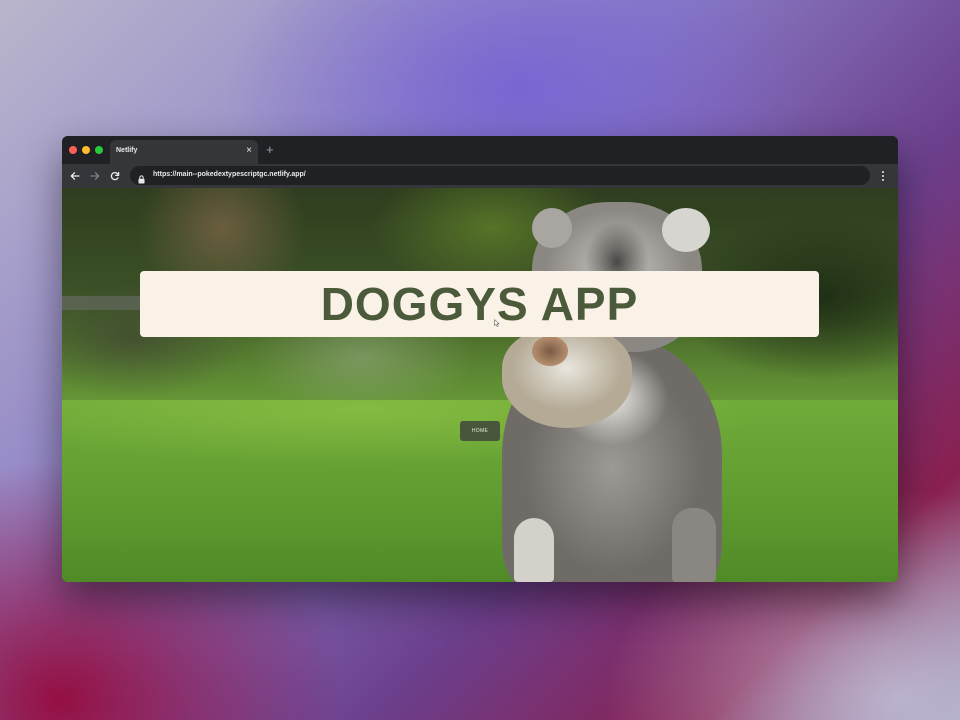  I want to click on background-fence-image, so click(102, 303).